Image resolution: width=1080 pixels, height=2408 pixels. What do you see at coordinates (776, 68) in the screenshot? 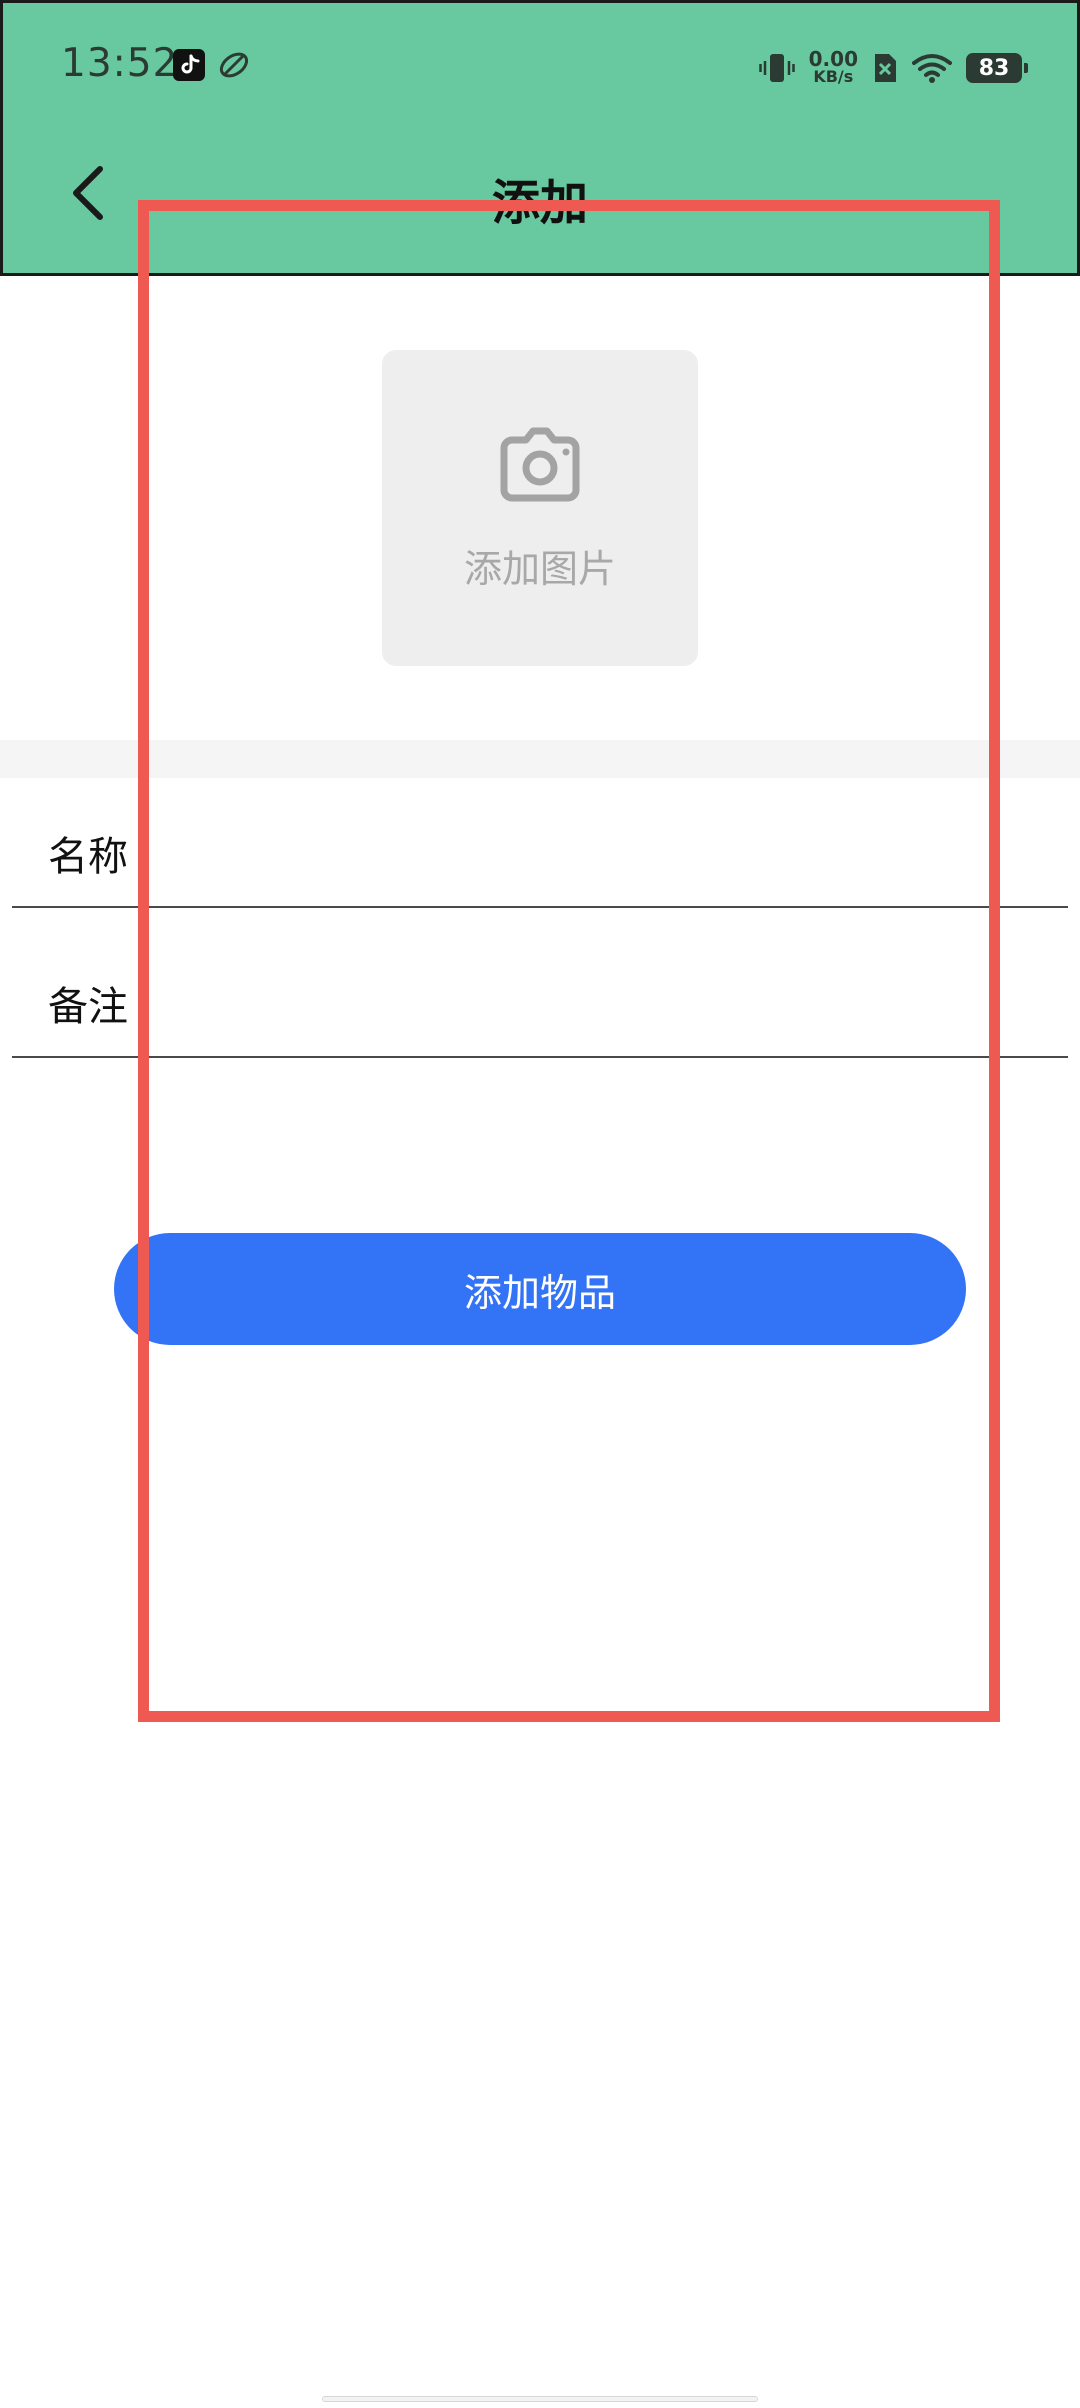
I see `vibrate-icon` at bounding box center [776, 68].